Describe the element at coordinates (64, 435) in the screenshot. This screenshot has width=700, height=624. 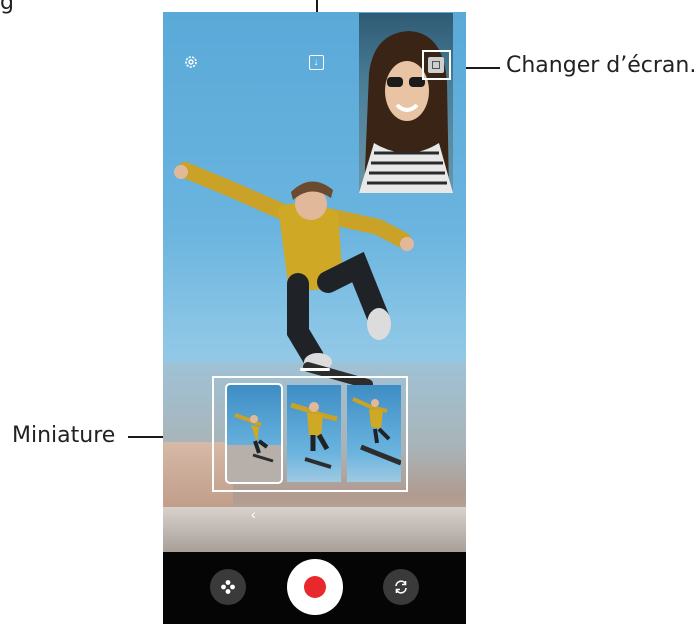
I see `thumbnail-callout-label: Miniature` at that location.